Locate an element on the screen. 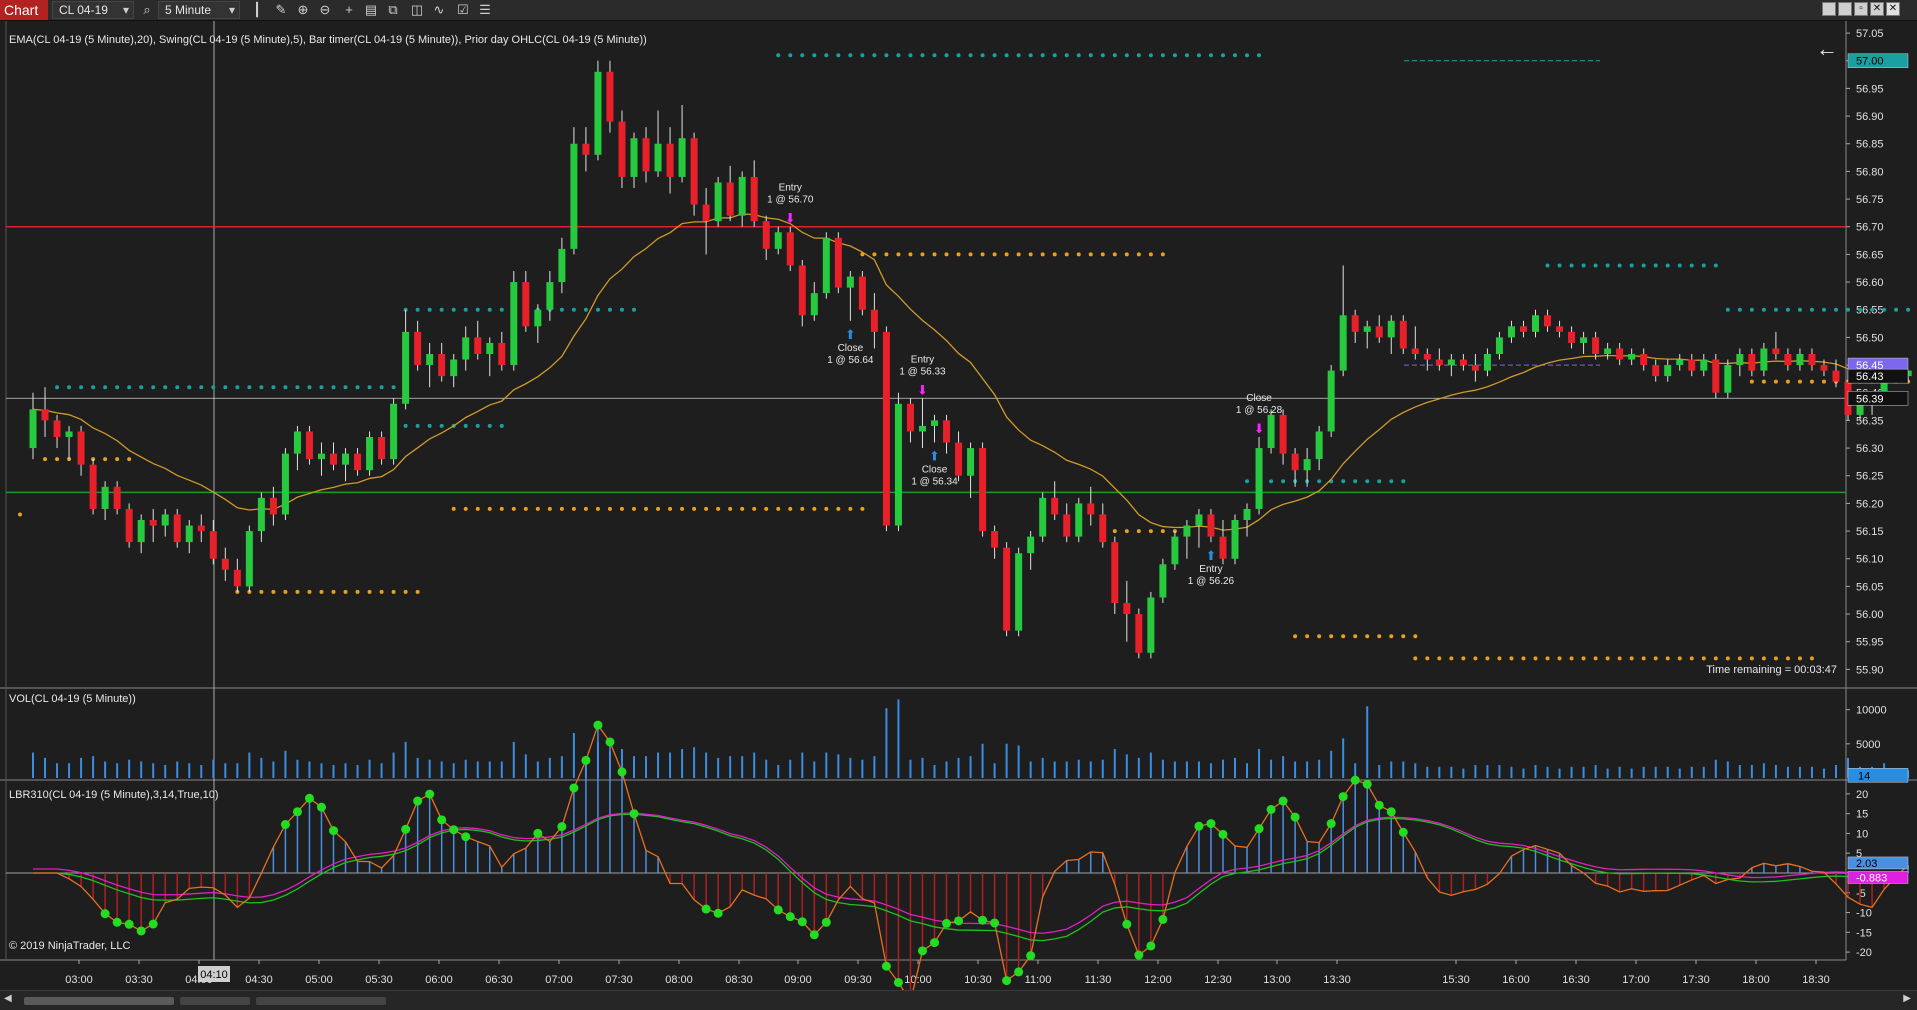 This screenshot has height=1010, width=1917. price-tick-label: 56.15 is located at coordinates (1870, 532).